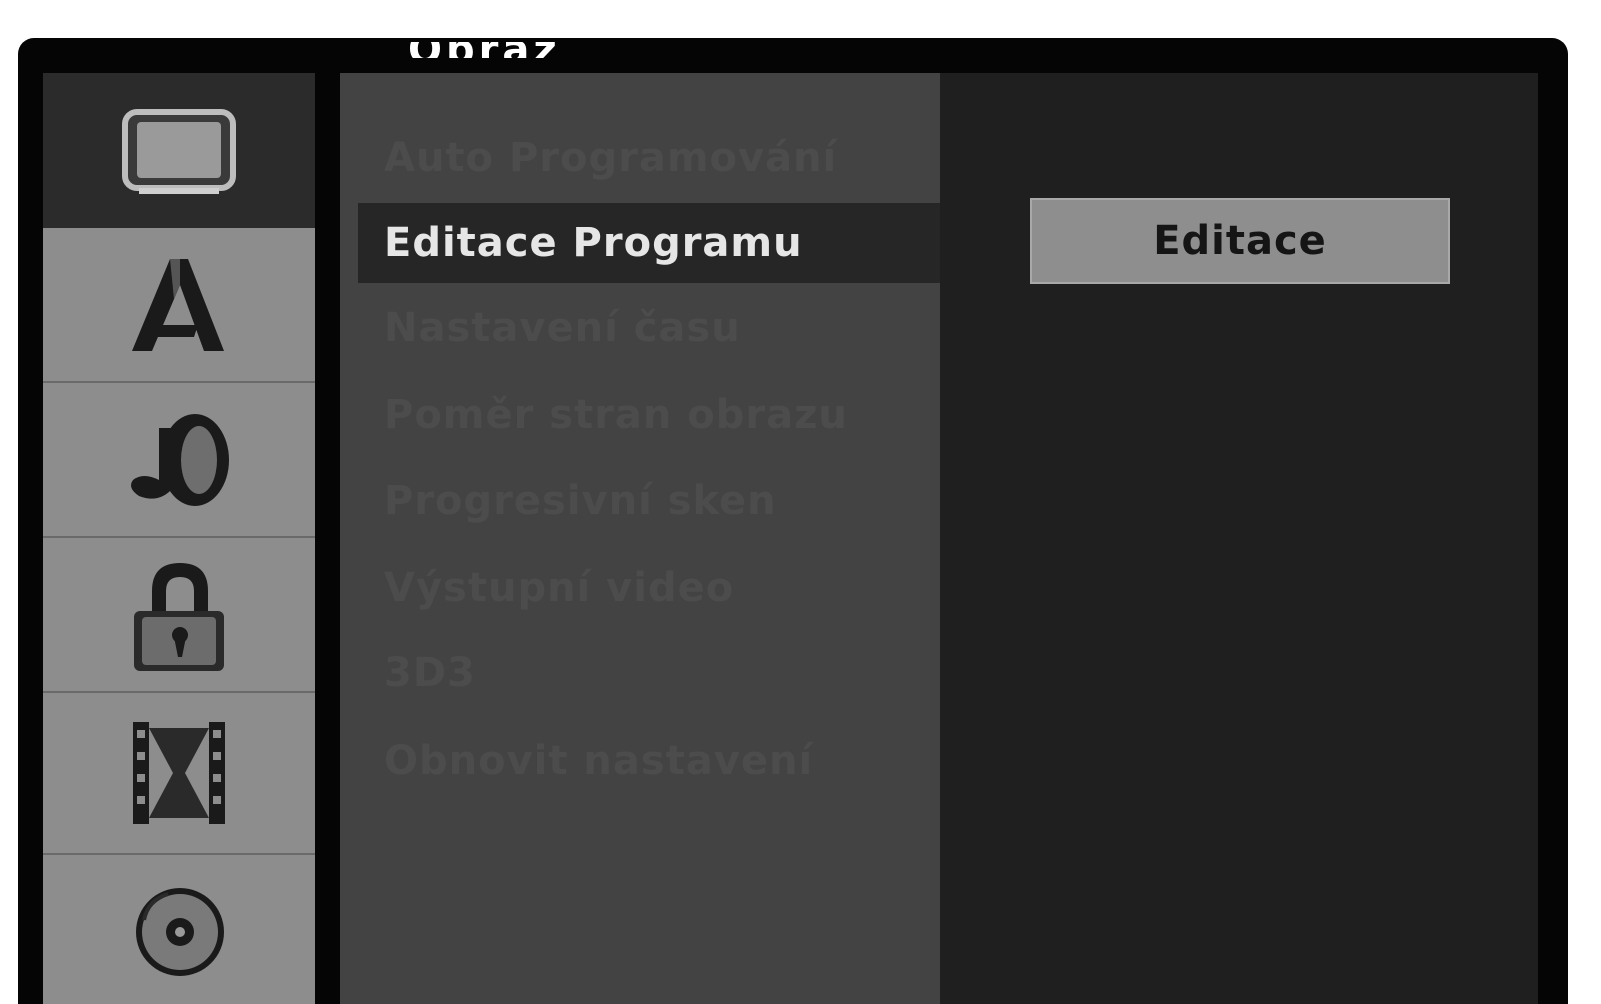 Image resolution: width=1601 pixels, height=1004 pixels. I want to click on film-icon, so click(179, 773).